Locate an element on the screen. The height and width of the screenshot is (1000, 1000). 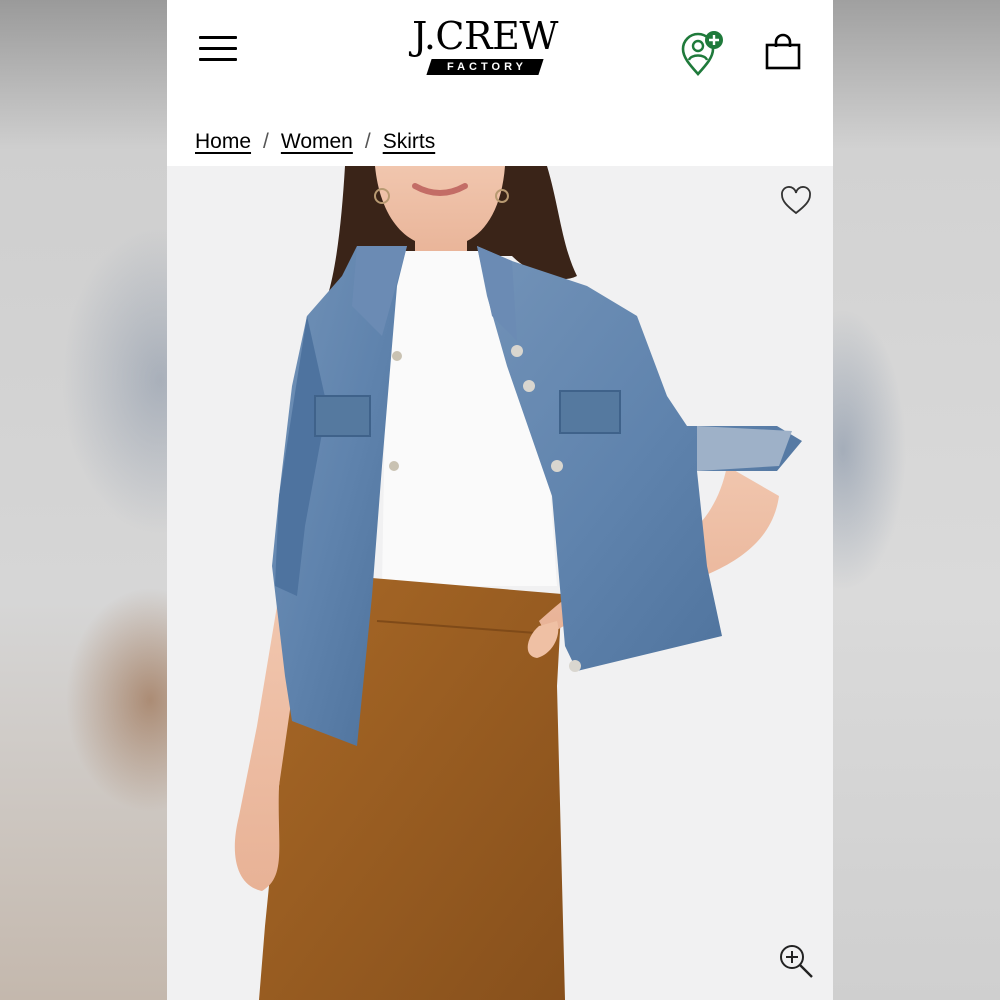
heart-icon is located at coordinates (796, 201).